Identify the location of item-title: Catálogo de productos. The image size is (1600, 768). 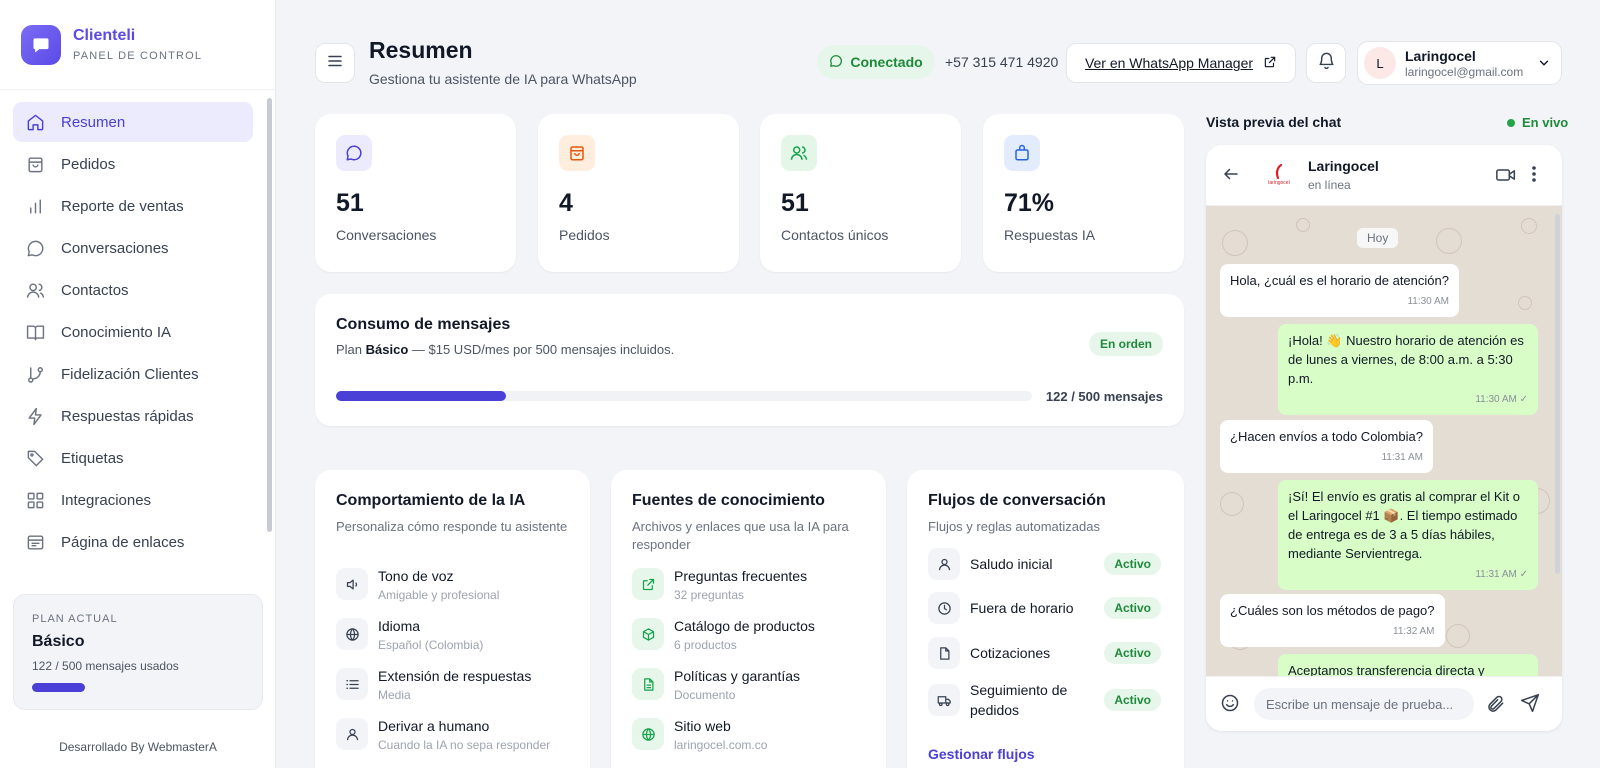
(744, 626).